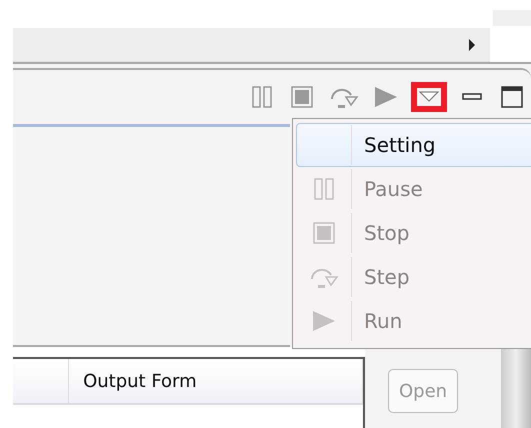 The image size is (531, 428). Describe the element at coordinates (472, 45) in the screenshot. I see `scroll-right-arrow-icon` at that location.